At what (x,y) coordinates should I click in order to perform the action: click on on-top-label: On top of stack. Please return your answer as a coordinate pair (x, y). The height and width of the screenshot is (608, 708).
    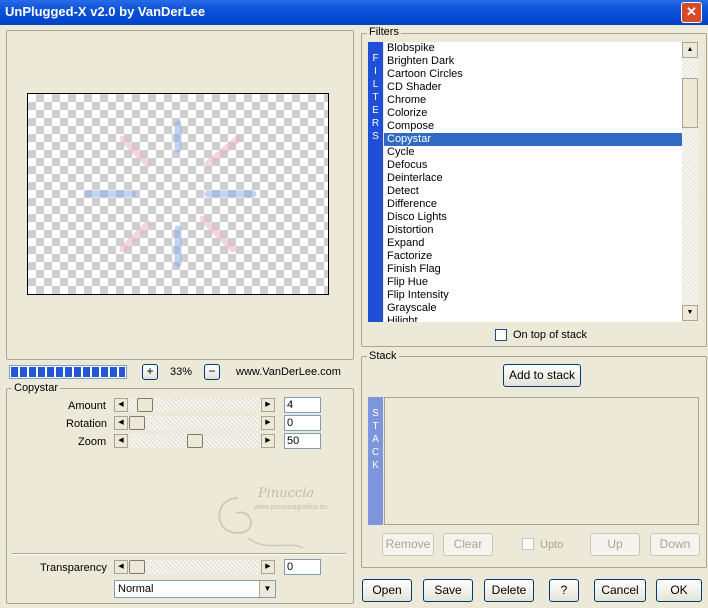
    Looking at the image, I should click on (550, 335).